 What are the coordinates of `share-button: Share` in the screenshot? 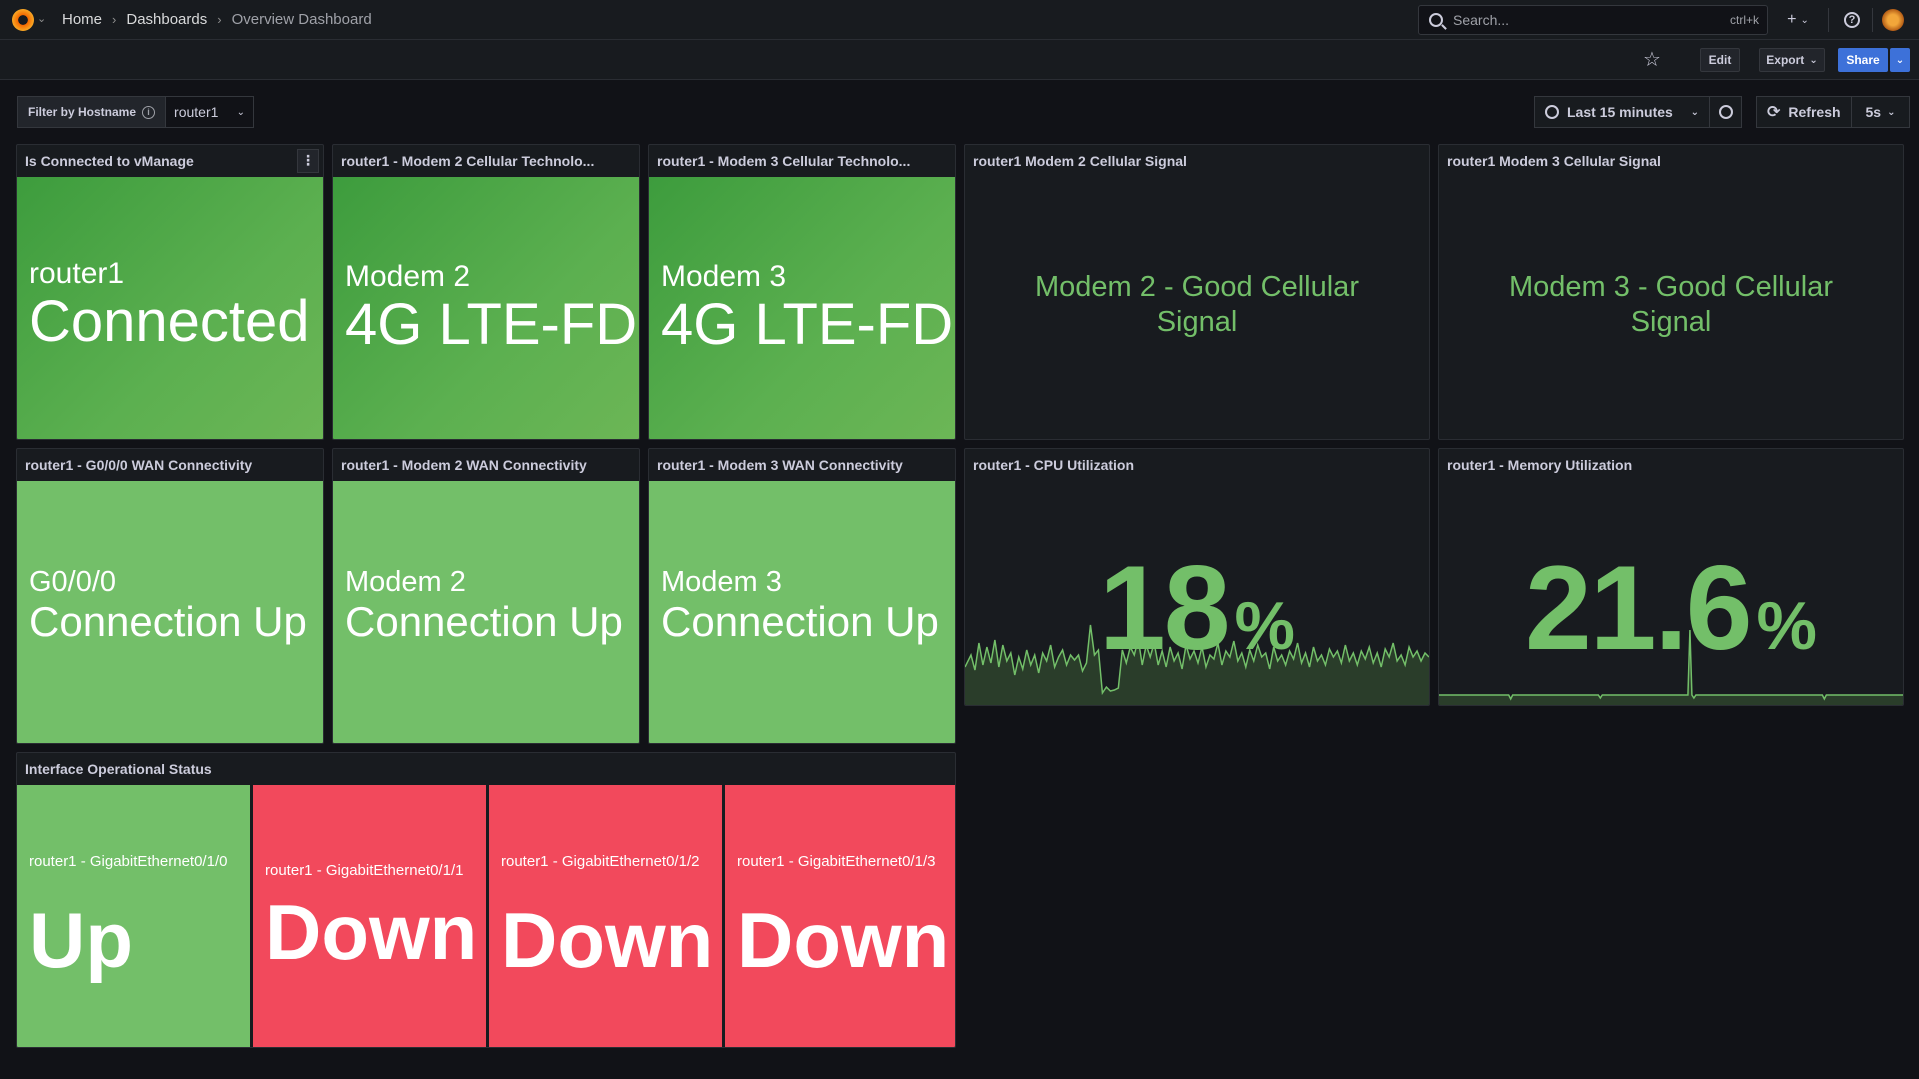 It's located at (1863, 60).